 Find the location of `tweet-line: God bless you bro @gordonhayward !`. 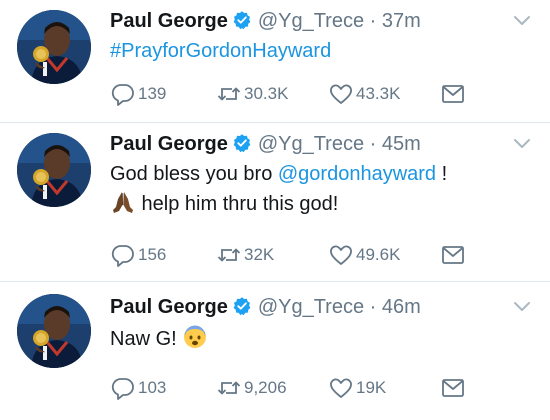

tweet-line: God bless you bro @gordonhayward ! is located at coordinates (322, 174).